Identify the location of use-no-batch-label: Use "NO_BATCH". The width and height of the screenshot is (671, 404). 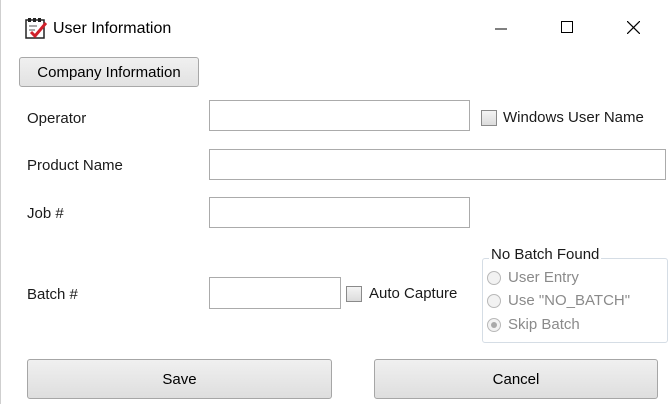
(569, 300).